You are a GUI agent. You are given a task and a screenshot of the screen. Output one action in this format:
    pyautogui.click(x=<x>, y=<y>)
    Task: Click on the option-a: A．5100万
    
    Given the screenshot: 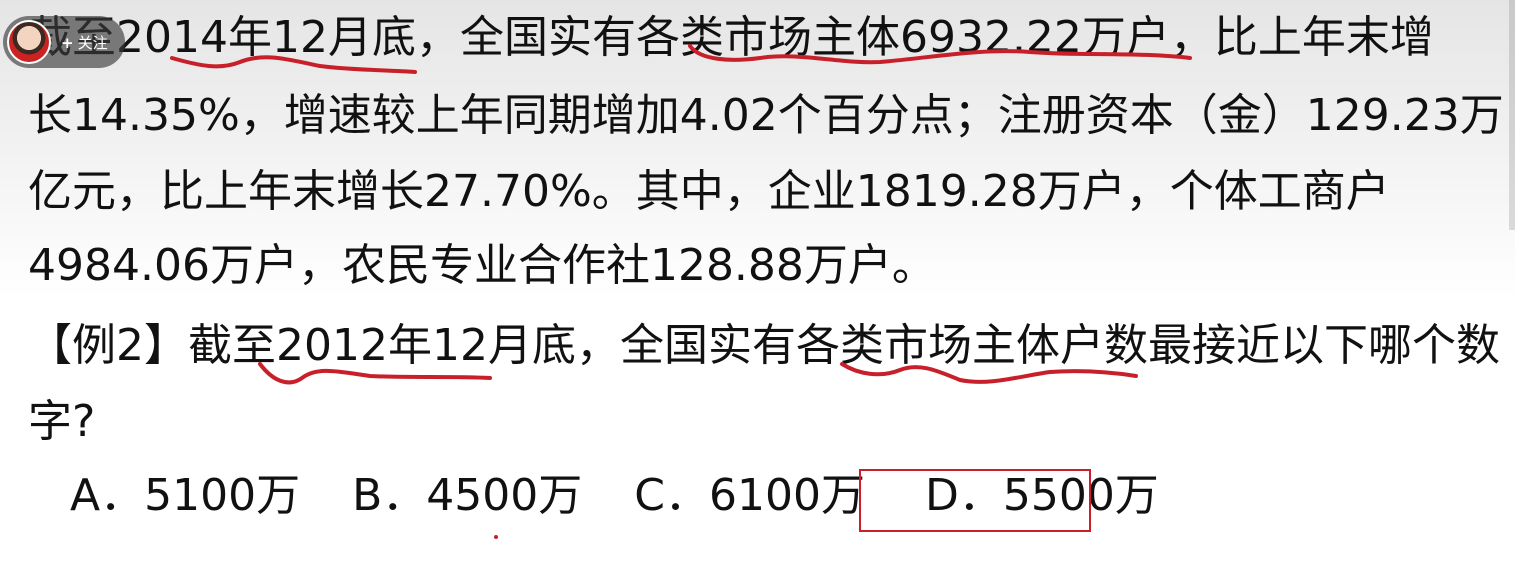 What is the action you would take?
    pyautogui.click(x=185, y=495)
    